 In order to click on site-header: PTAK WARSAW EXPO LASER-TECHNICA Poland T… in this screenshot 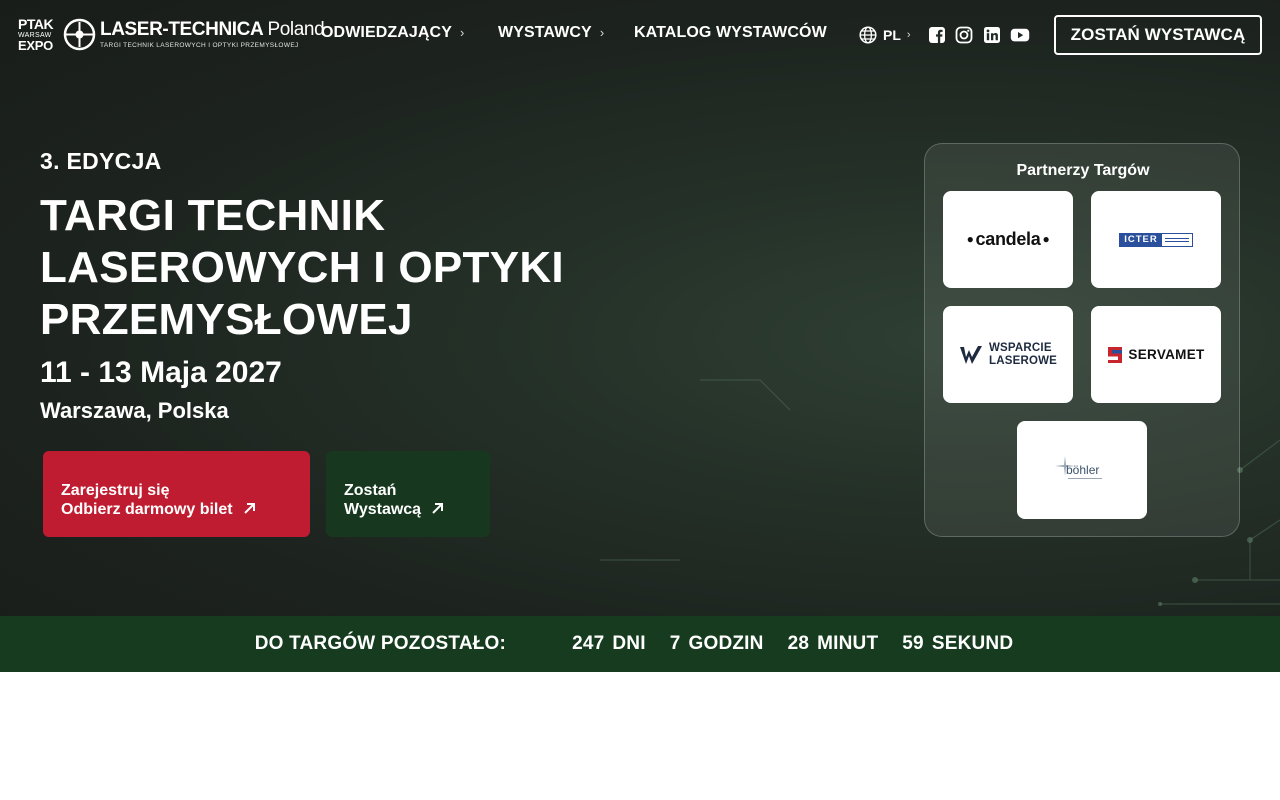, I will do `click(640, 35)`.